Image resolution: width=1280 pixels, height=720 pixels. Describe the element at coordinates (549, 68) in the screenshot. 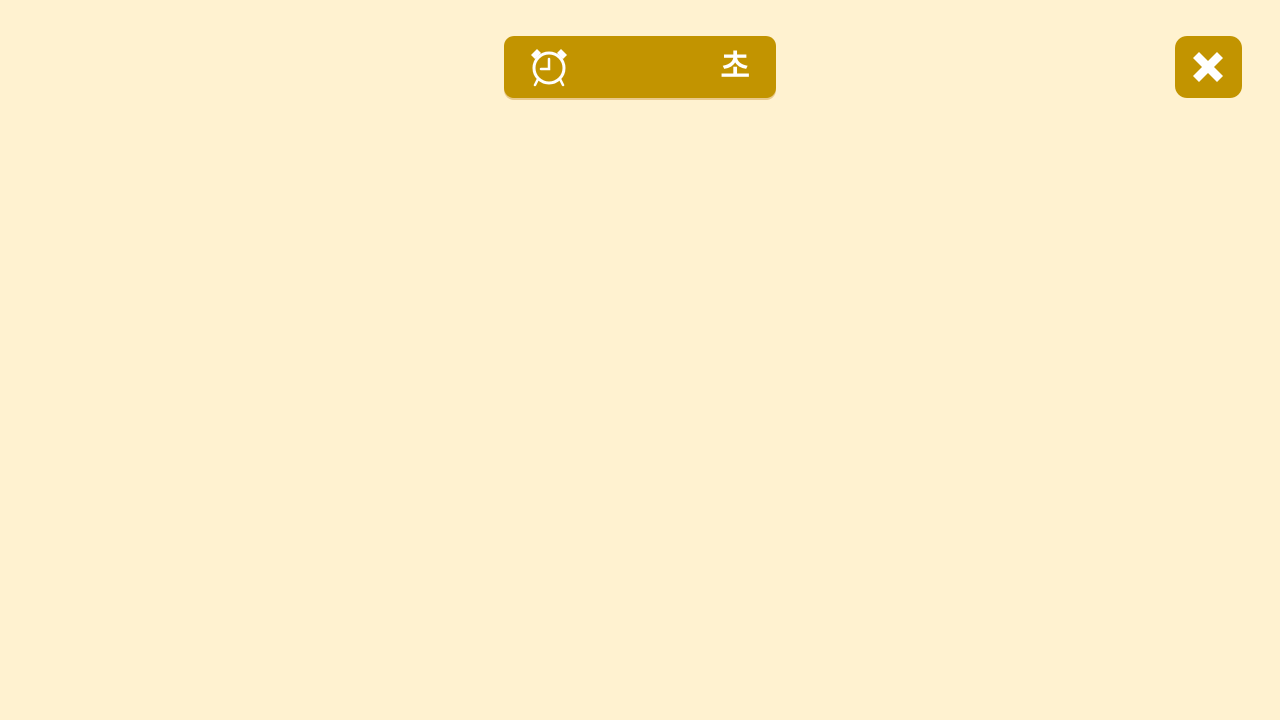

I see `alarm-clock-icon` at that location.